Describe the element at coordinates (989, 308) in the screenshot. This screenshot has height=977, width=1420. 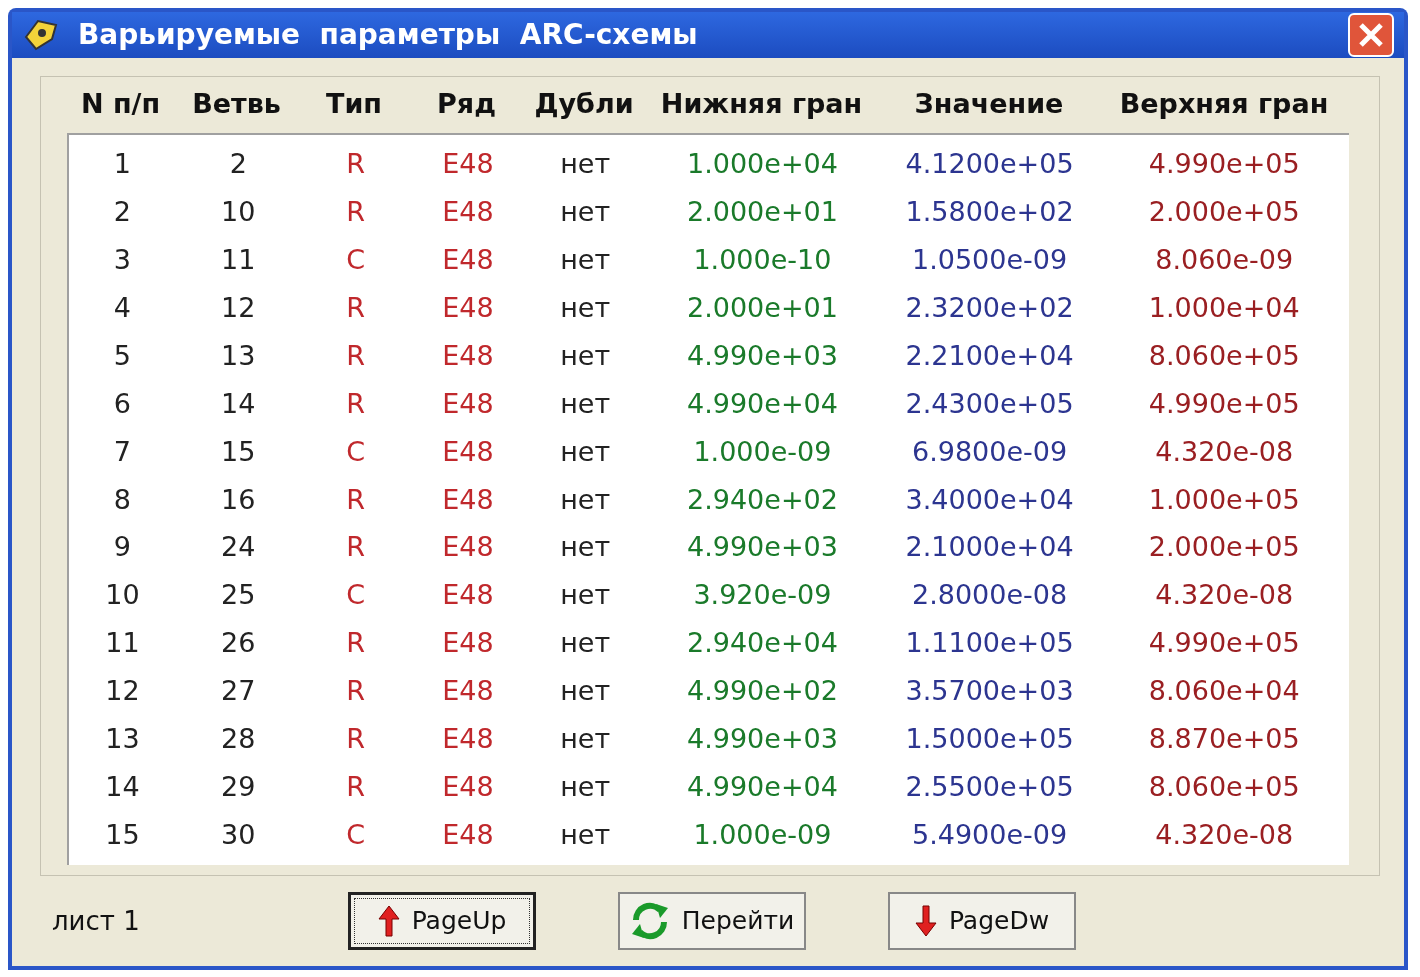
I see `table-cell-text: 2.3200e+02` at that location.